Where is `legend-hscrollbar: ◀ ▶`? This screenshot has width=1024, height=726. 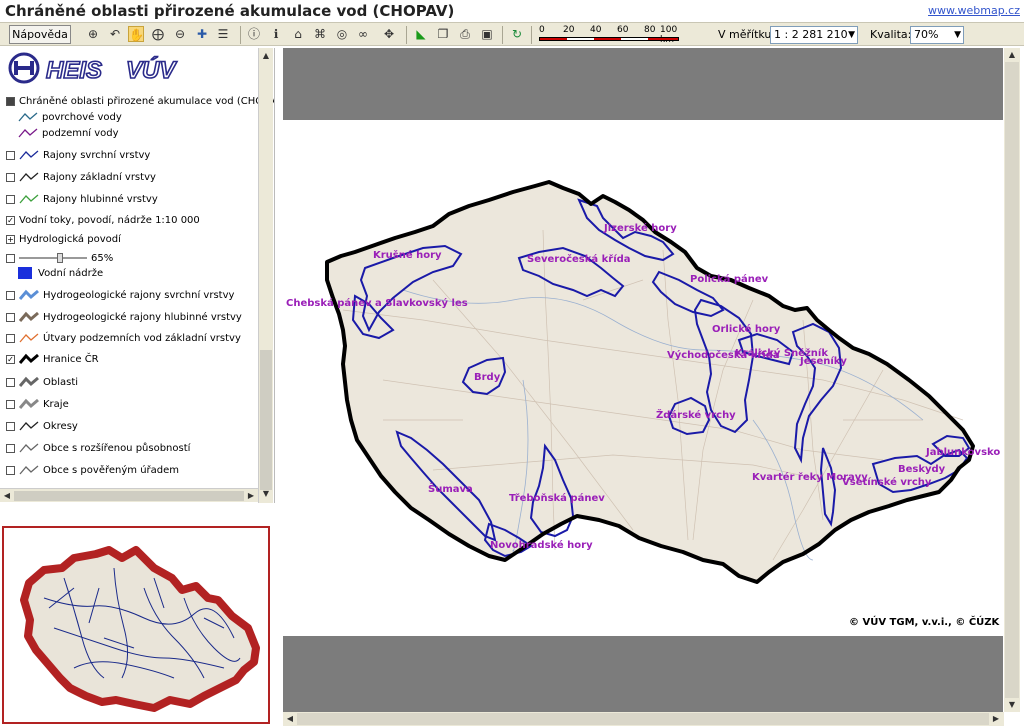 legend-hscrollbar: ◀ ▶ is located at coordinates (129, 495).